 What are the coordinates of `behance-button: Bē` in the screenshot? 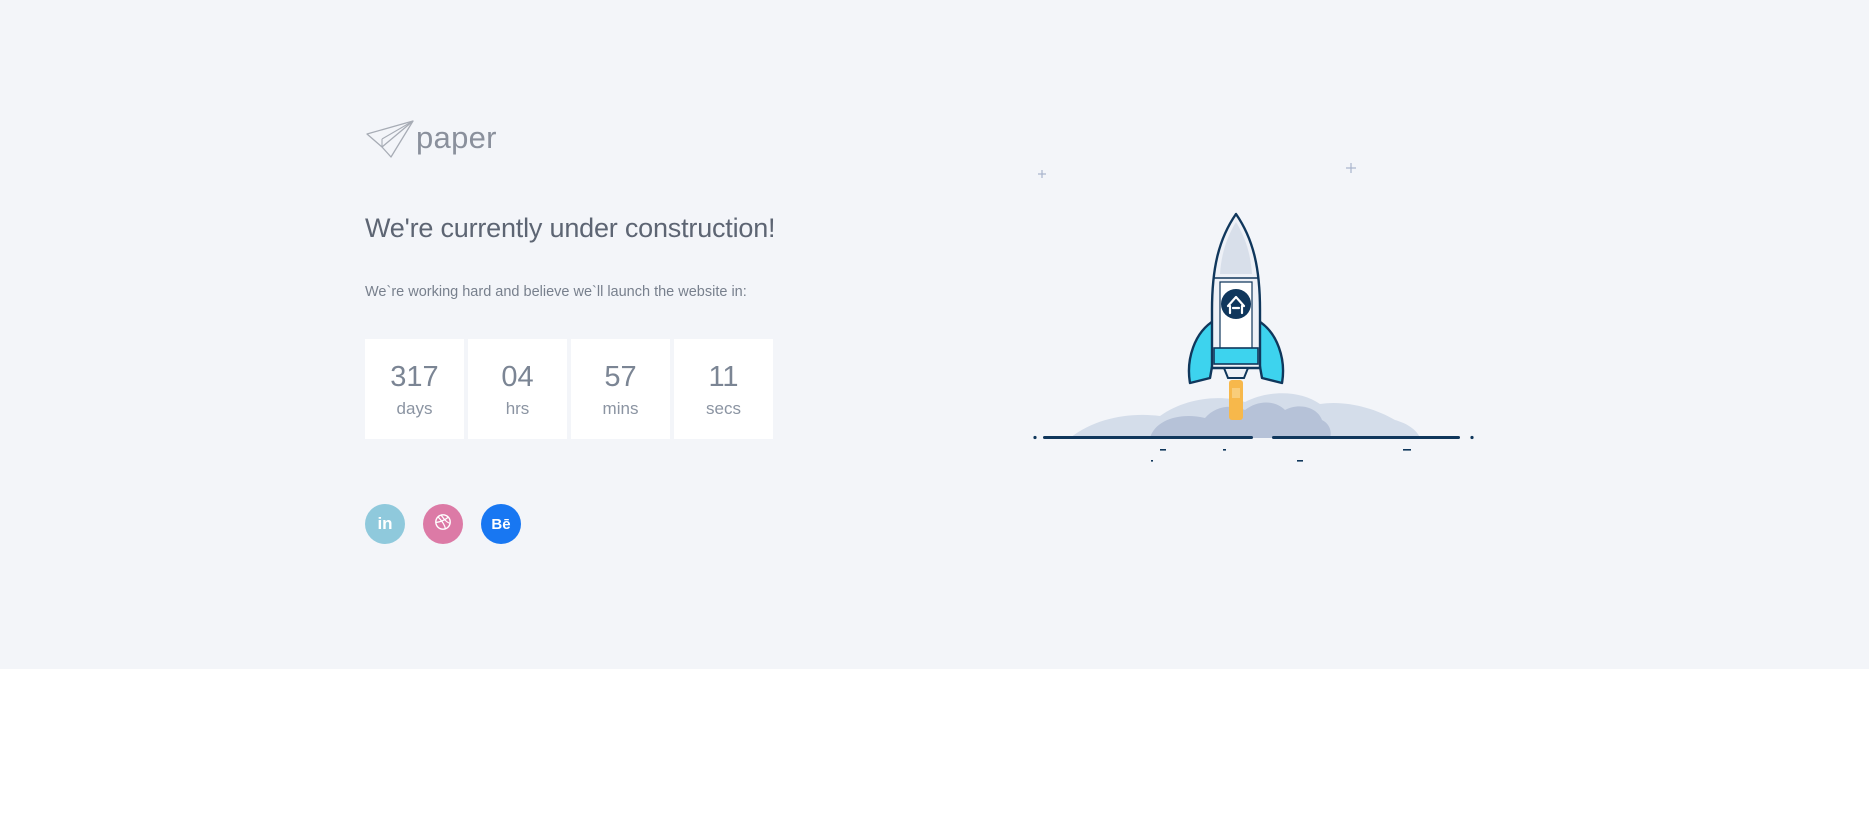 It's located at (501, 524).